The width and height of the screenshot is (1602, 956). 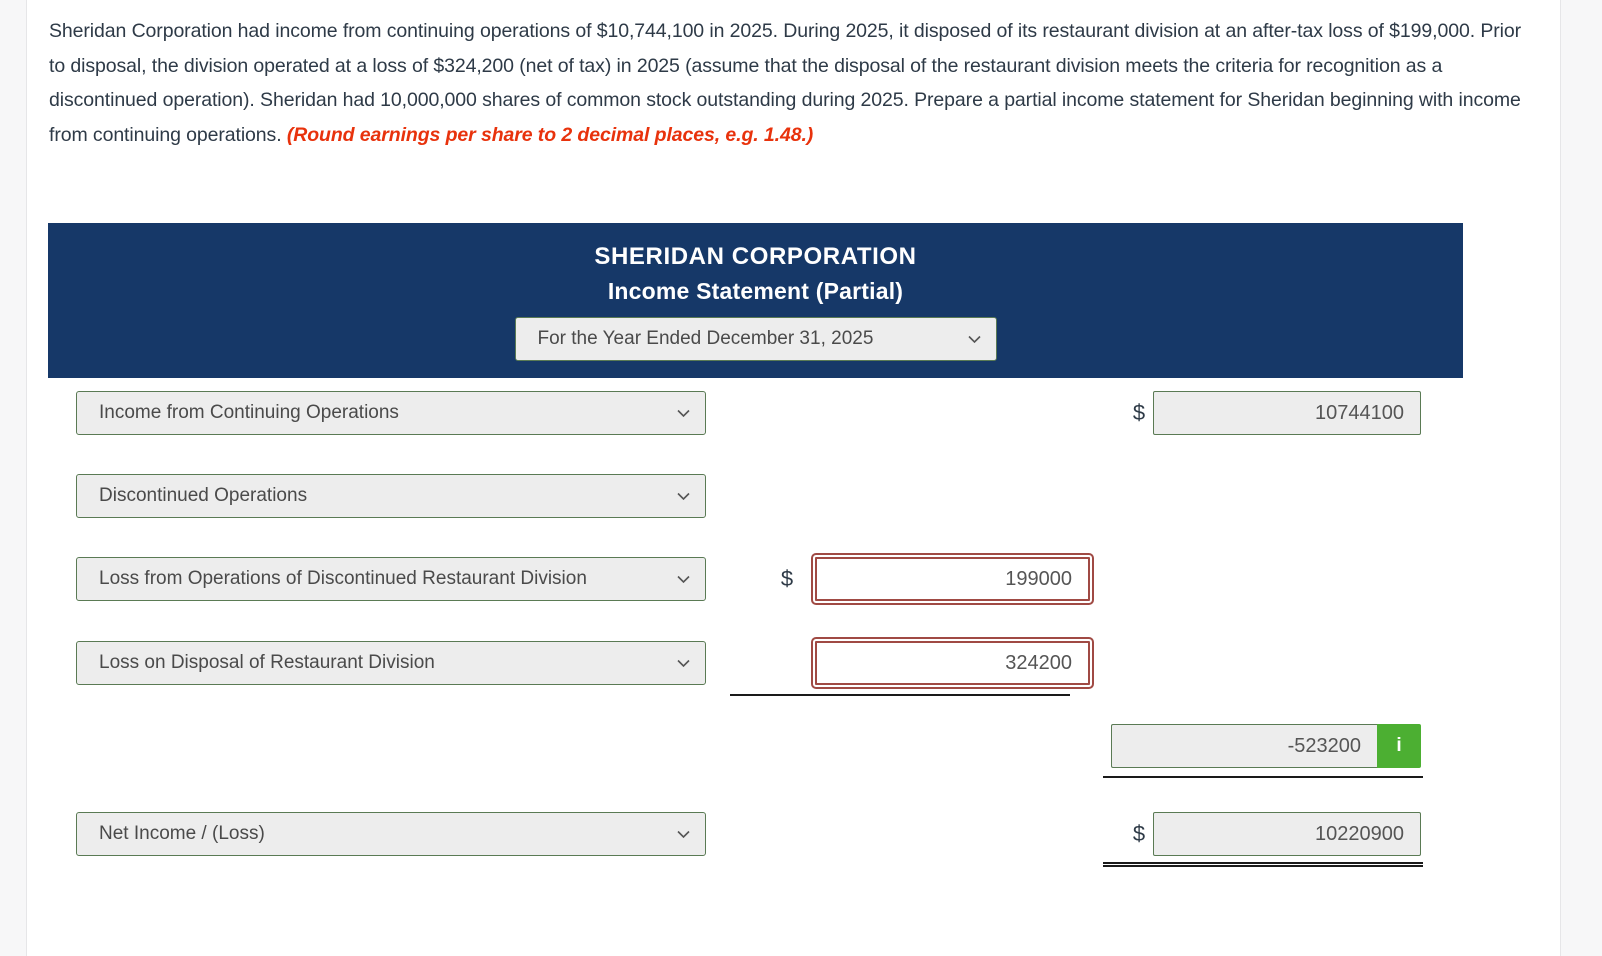 I want to click on left-gutter, so click(x=13, y=478).